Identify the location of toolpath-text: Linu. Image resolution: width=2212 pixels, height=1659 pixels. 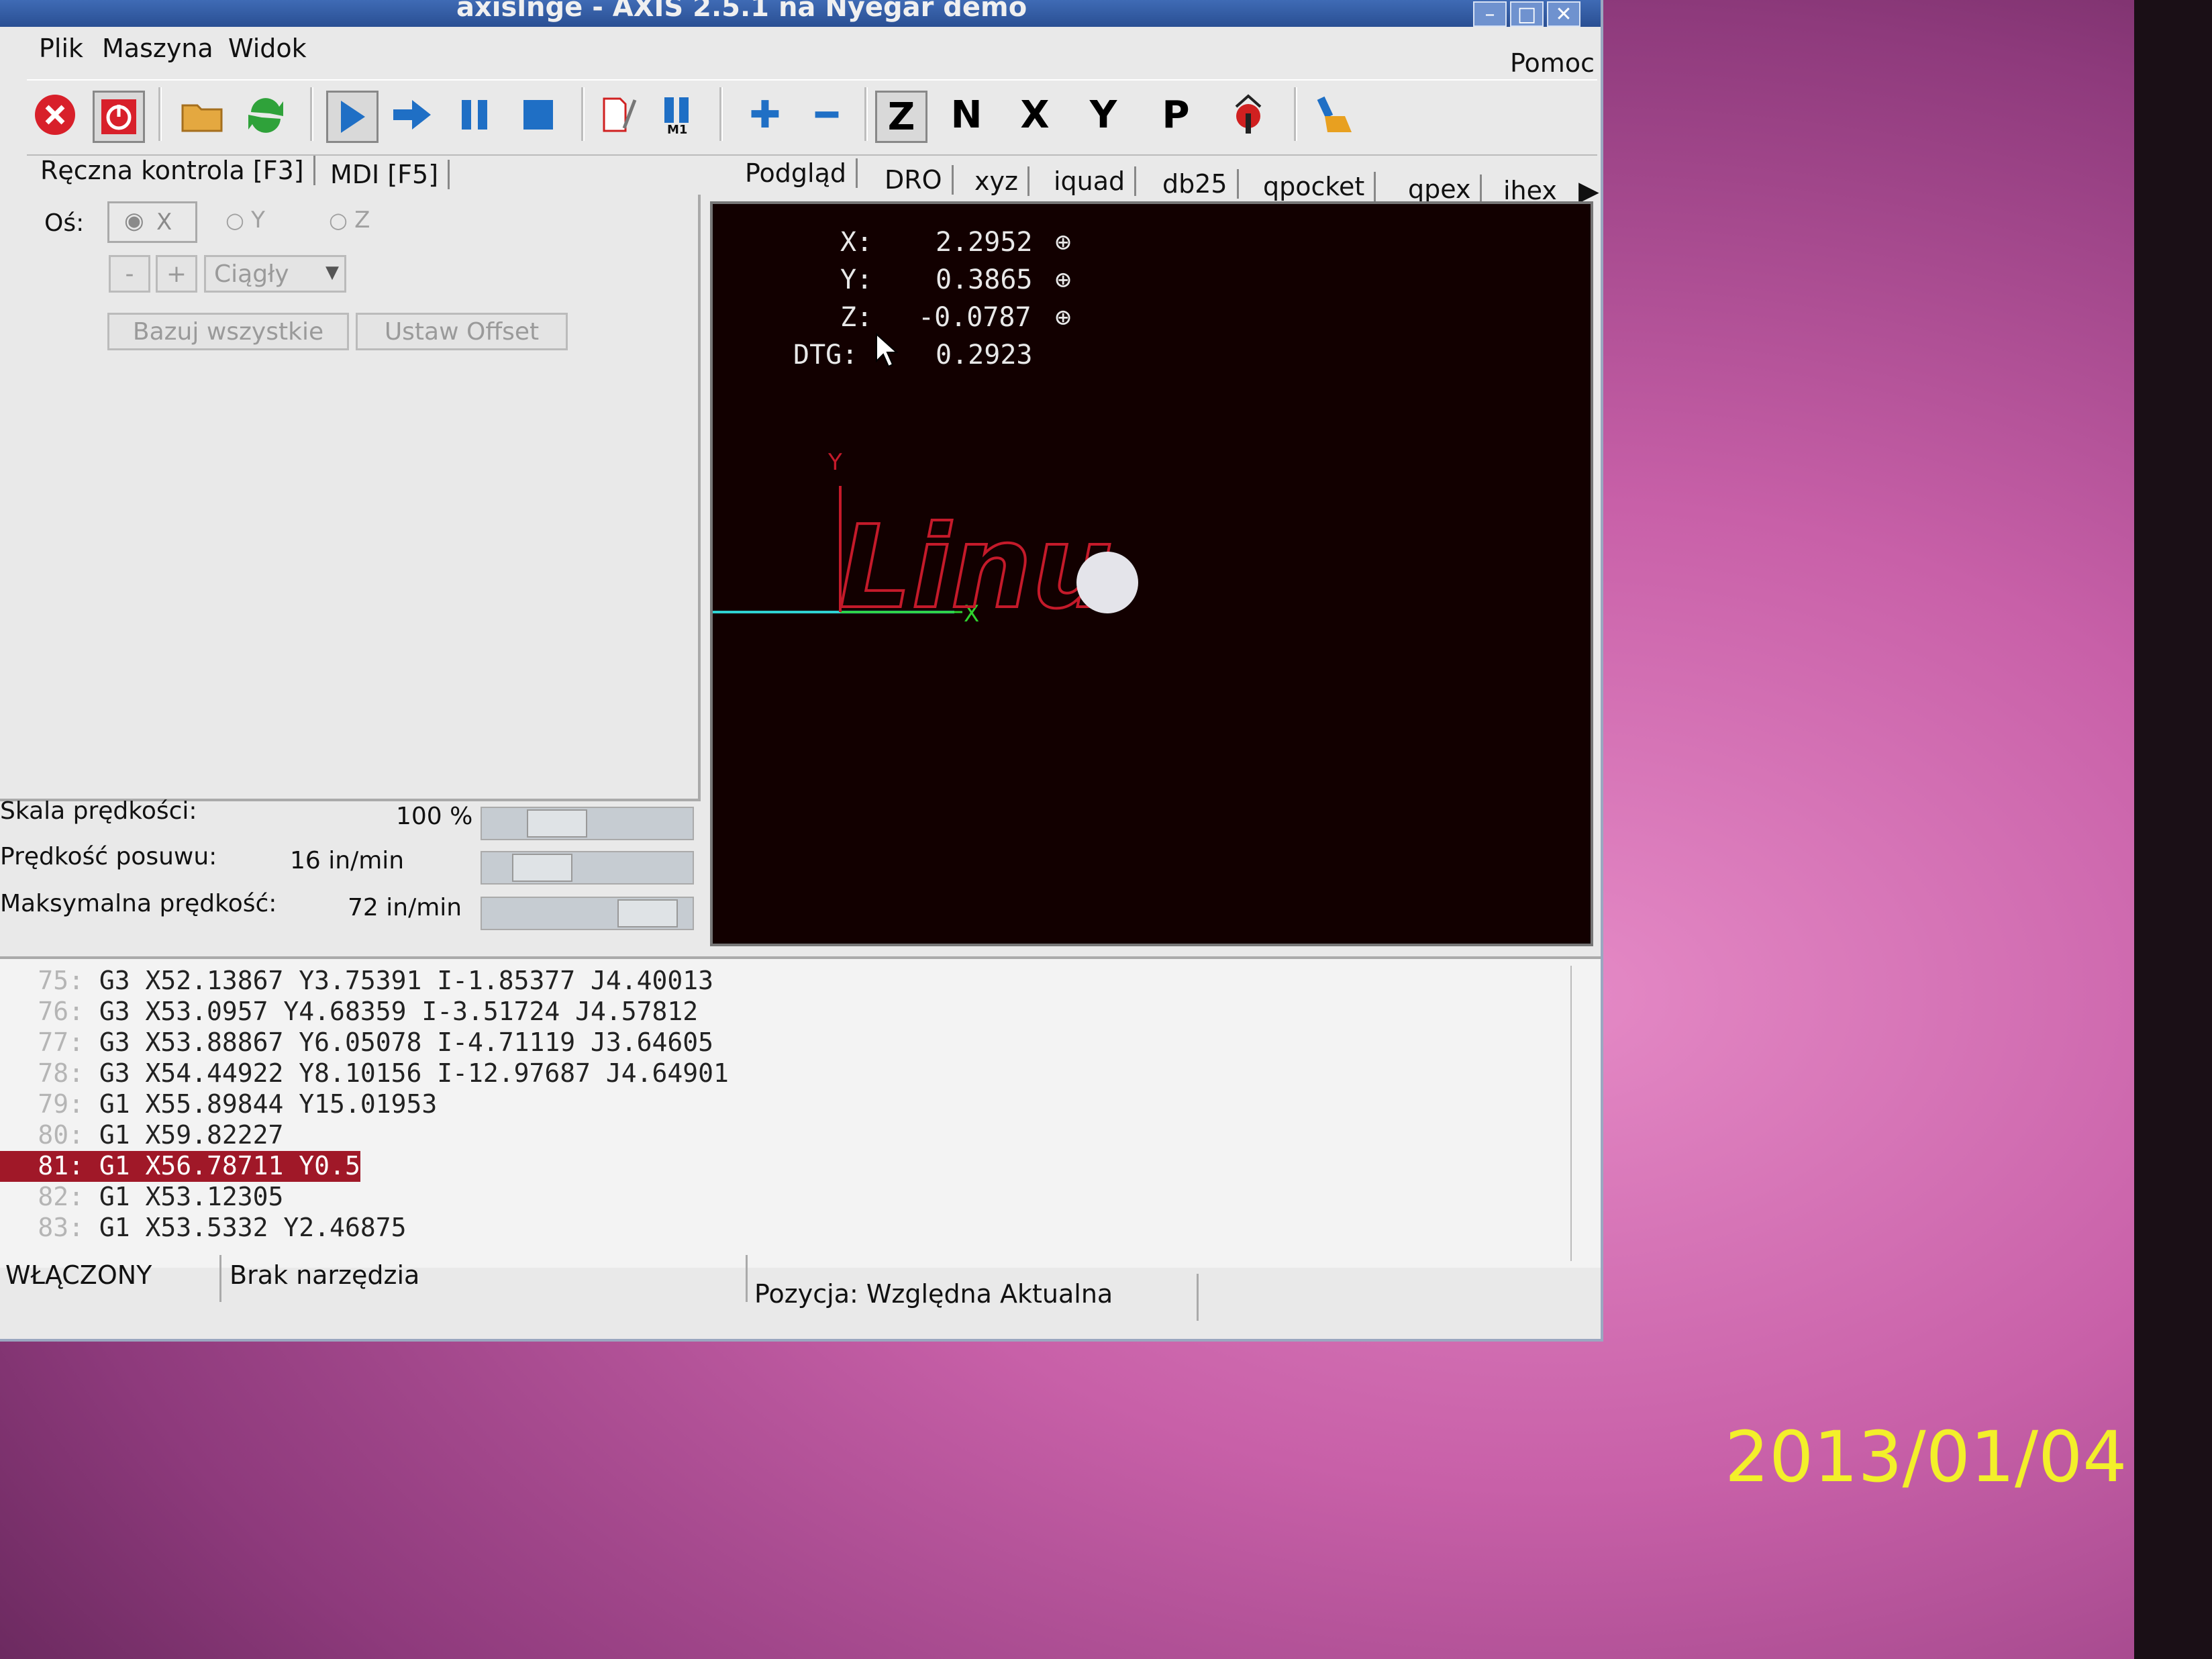
(976, 567).